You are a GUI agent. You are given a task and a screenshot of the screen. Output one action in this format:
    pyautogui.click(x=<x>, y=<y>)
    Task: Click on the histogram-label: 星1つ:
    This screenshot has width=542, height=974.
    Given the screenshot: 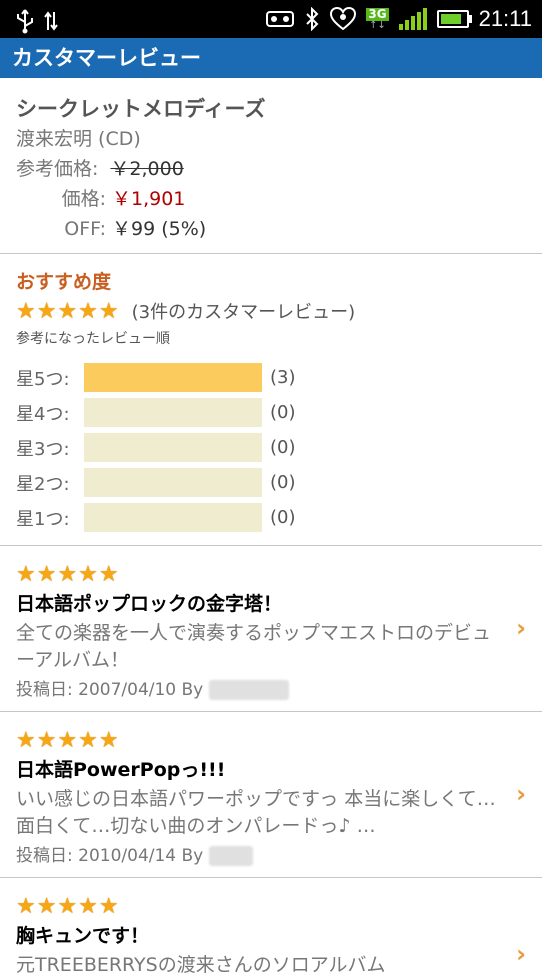 What is the action you would take?
    pyautogui.click(x=43, y=519)
    